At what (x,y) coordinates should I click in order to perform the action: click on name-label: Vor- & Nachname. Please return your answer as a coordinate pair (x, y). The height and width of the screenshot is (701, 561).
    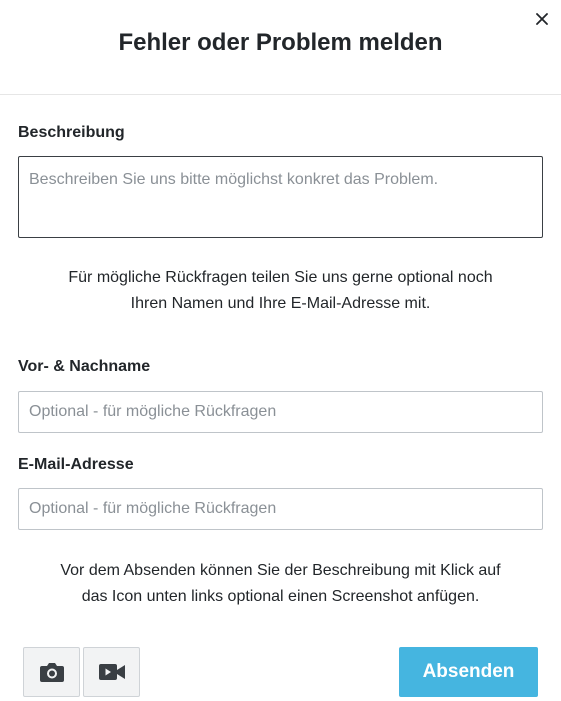
    Looking at the image, I should click on (84, 366).